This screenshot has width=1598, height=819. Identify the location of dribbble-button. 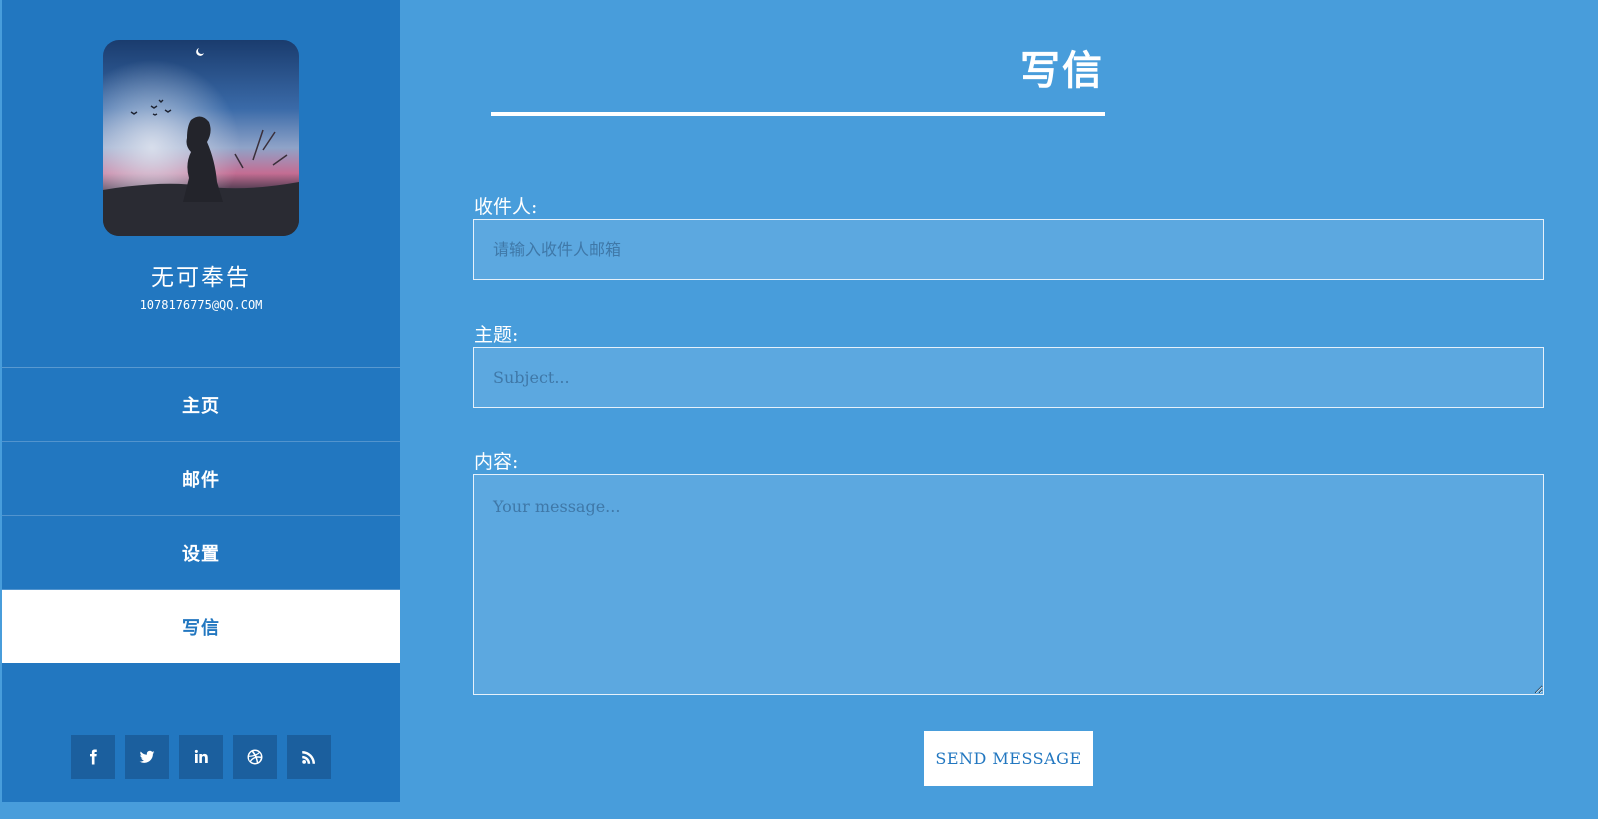
(255, 757).